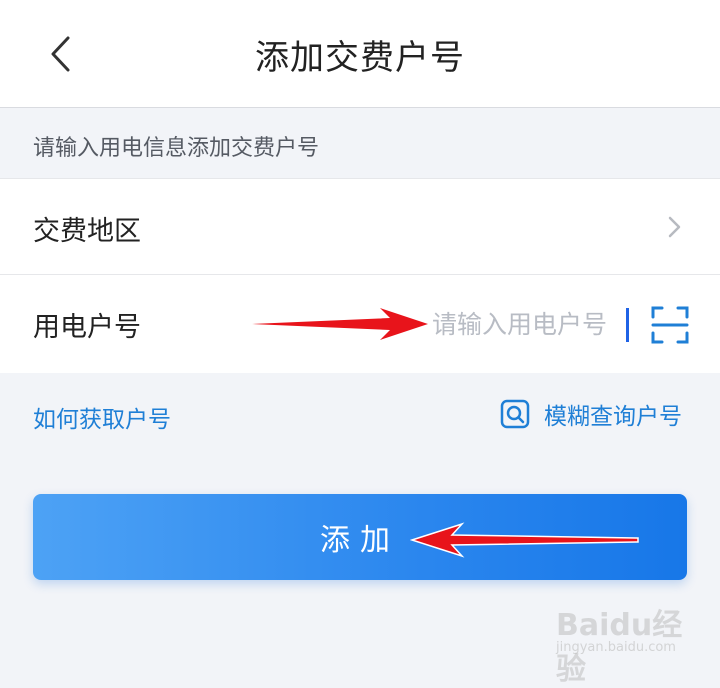  I want to click on fuzzy-search-label: 模糊查询户号, so click(613, 417).